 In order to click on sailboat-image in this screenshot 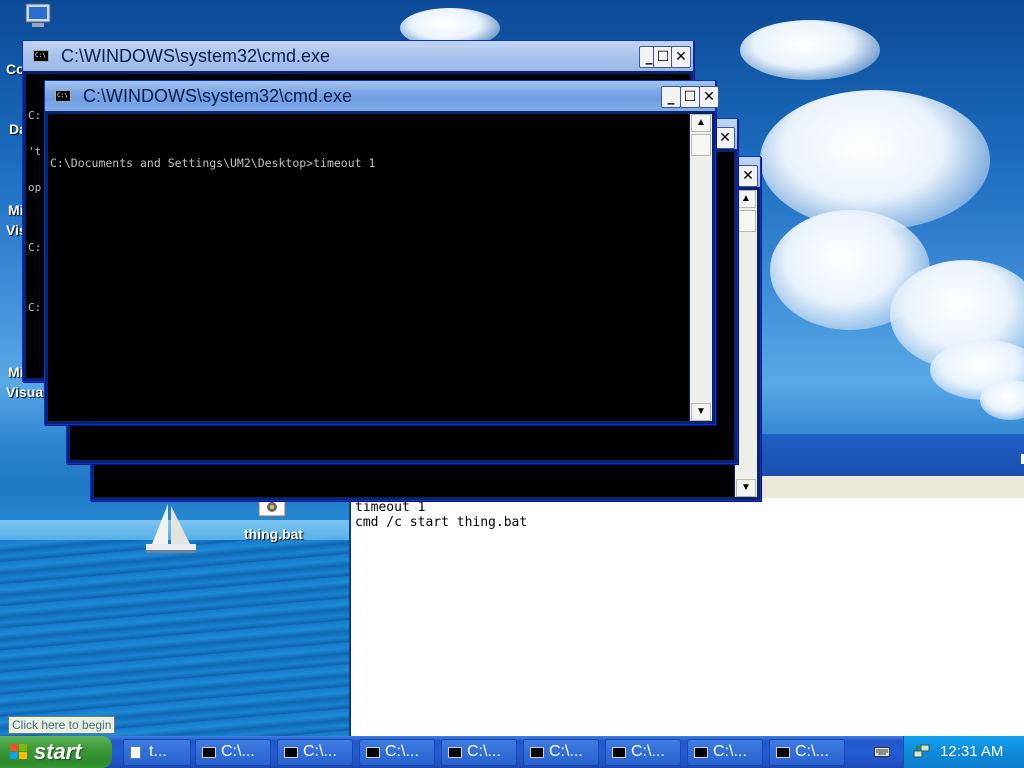, I will do `click(171, 528)`.